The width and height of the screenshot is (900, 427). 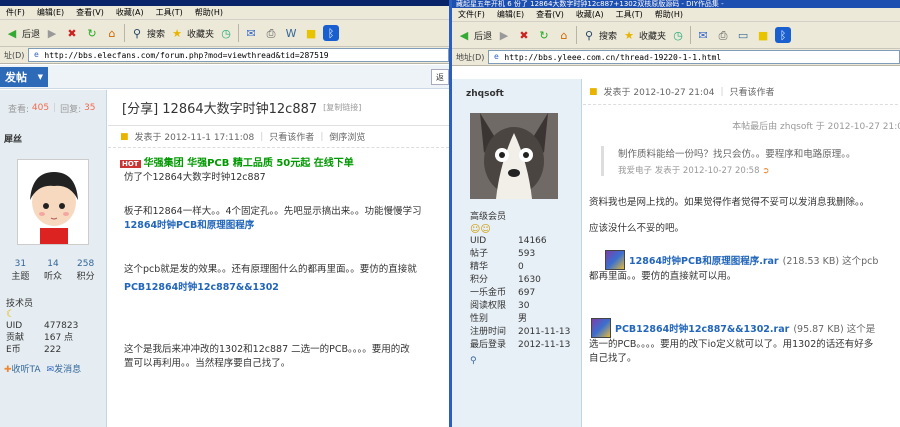 I want to click on author-links: ✚收听TA ✉发消息, so click(x=53, y=365).